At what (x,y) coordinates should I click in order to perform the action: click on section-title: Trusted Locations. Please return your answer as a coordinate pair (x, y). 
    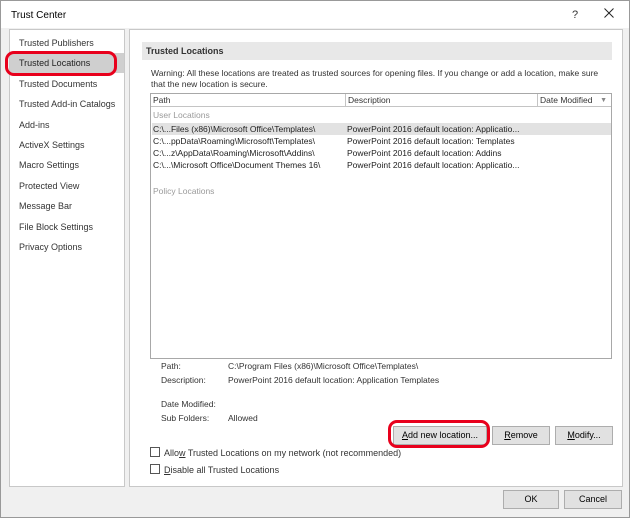
    Looking at the image, I should click on (377, 51).